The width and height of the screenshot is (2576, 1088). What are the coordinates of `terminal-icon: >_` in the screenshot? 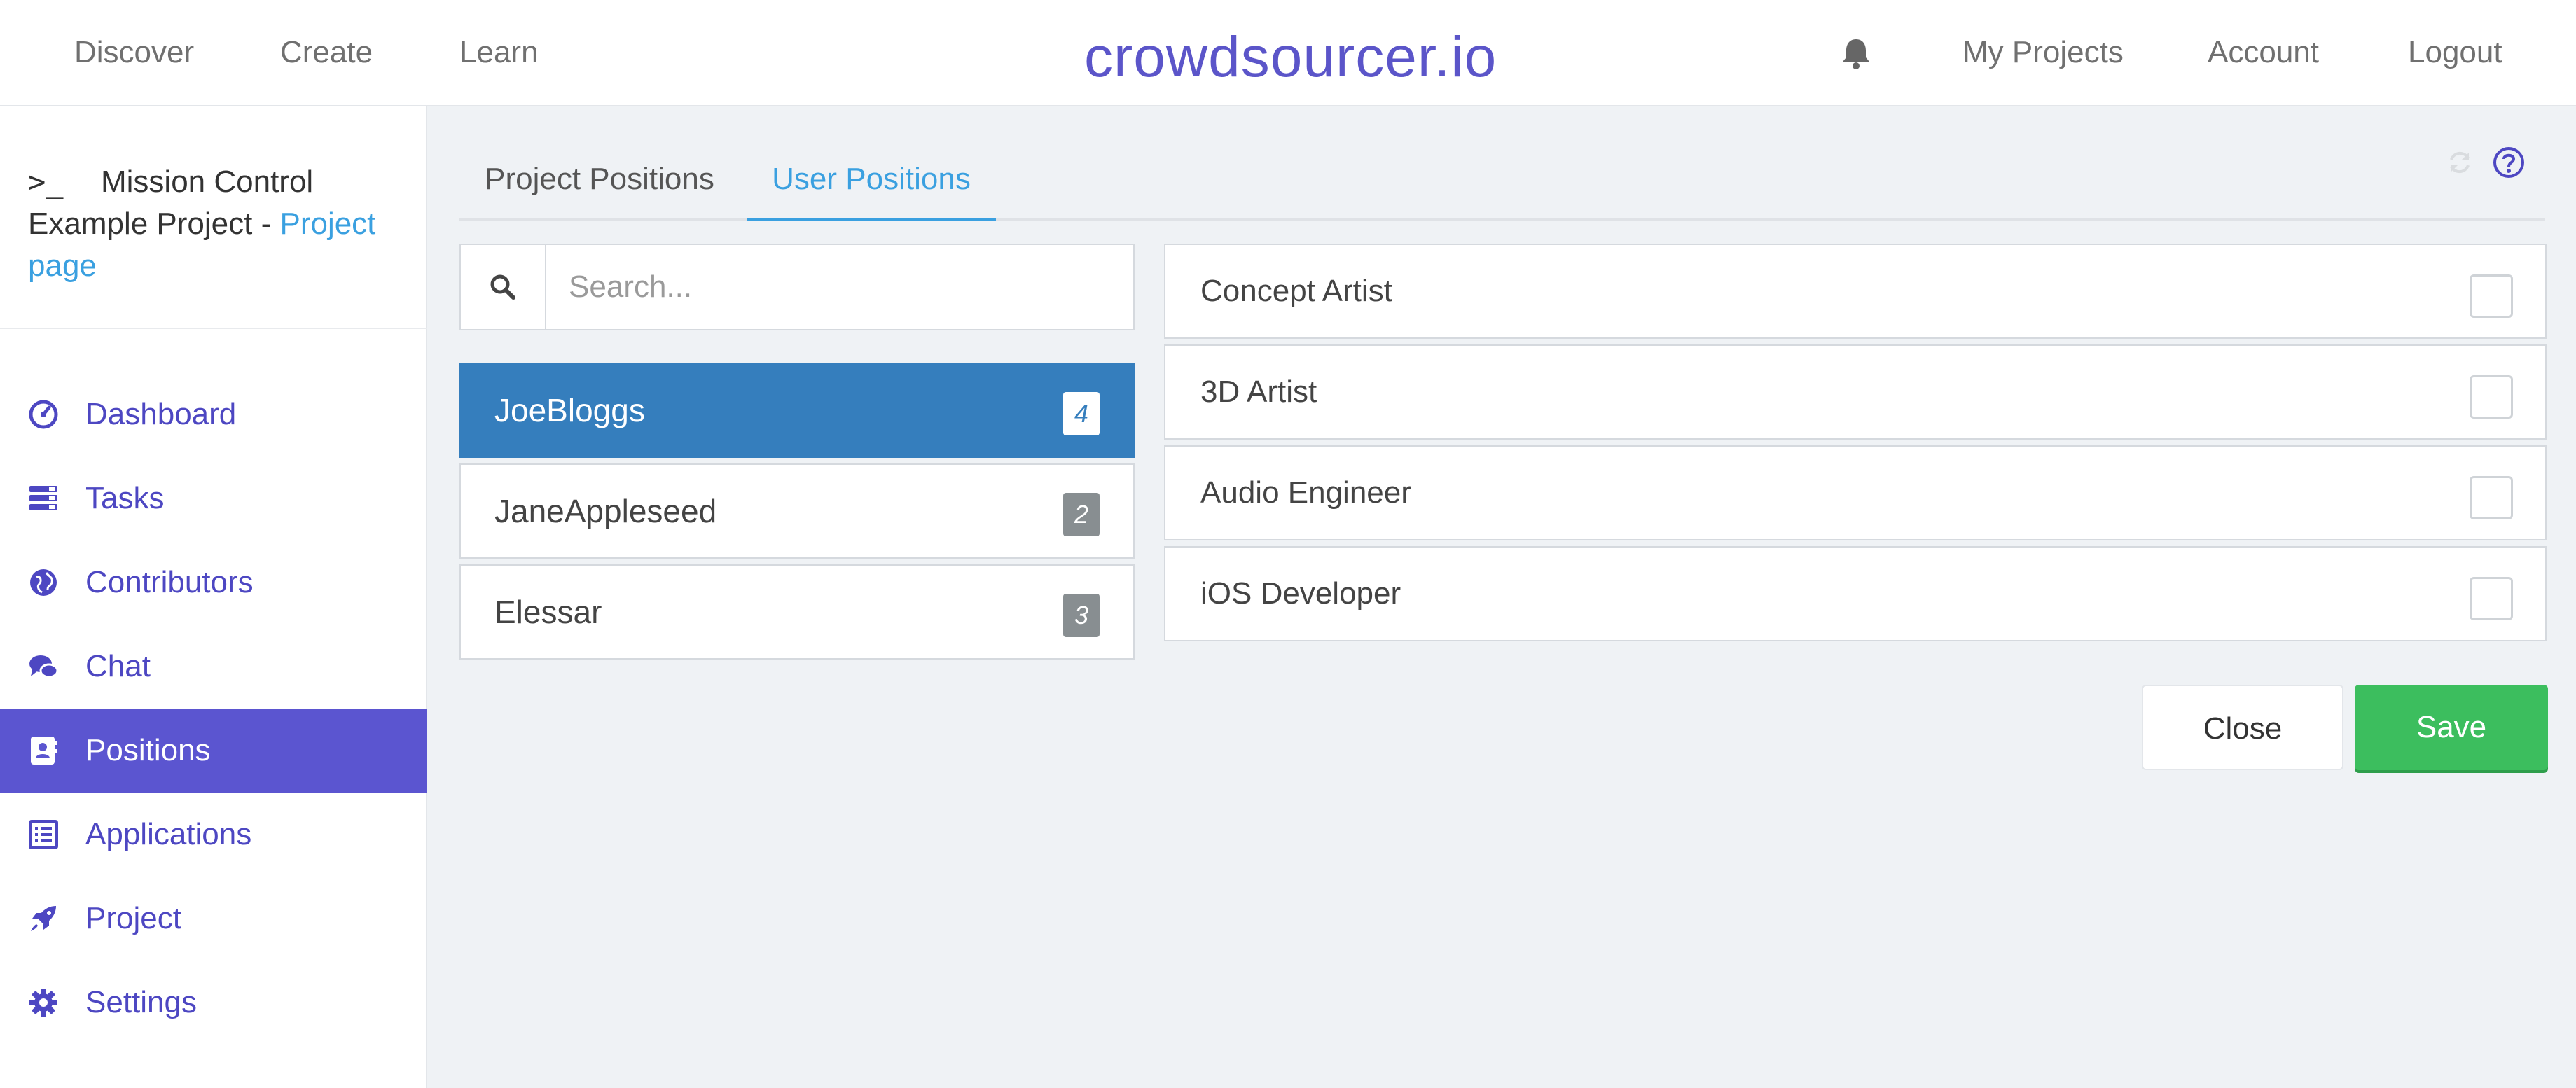 It's located at (46, 182).